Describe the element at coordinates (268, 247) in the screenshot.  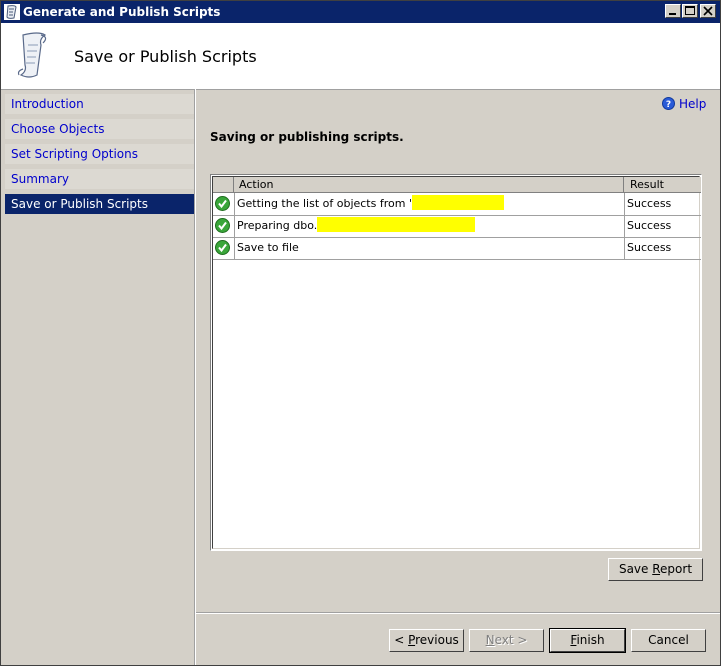
I see `action-cell: Save to file` at that location.